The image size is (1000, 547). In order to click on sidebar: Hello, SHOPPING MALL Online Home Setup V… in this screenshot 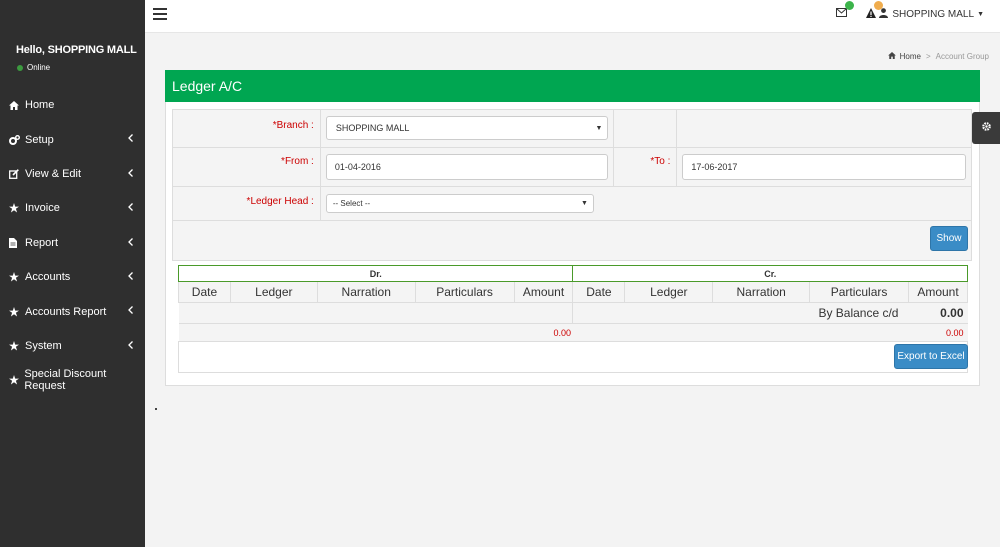, I will do `click(72, 273)`.